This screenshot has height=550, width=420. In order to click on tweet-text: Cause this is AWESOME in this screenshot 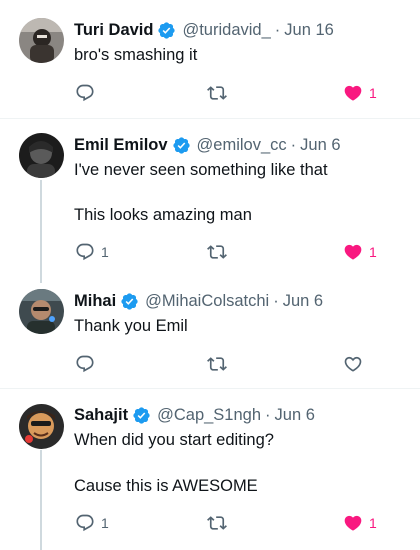, I will do `click(166, 486)`.